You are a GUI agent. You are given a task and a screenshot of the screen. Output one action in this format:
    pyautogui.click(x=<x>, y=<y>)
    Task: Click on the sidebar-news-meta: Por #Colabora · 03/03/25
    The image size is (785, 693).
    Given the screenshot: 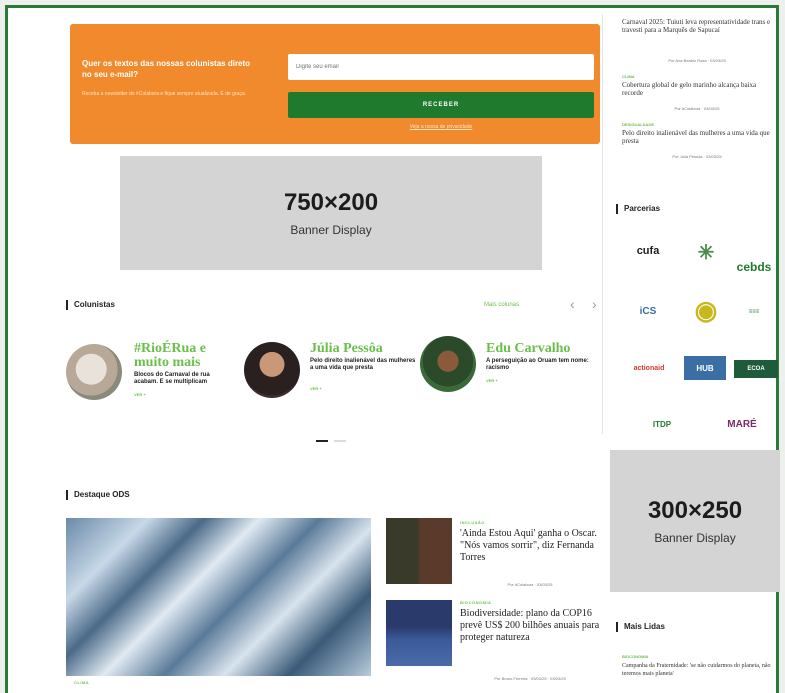 What is the action you would take?
    pyautogui.click(x=697, y=108)
    